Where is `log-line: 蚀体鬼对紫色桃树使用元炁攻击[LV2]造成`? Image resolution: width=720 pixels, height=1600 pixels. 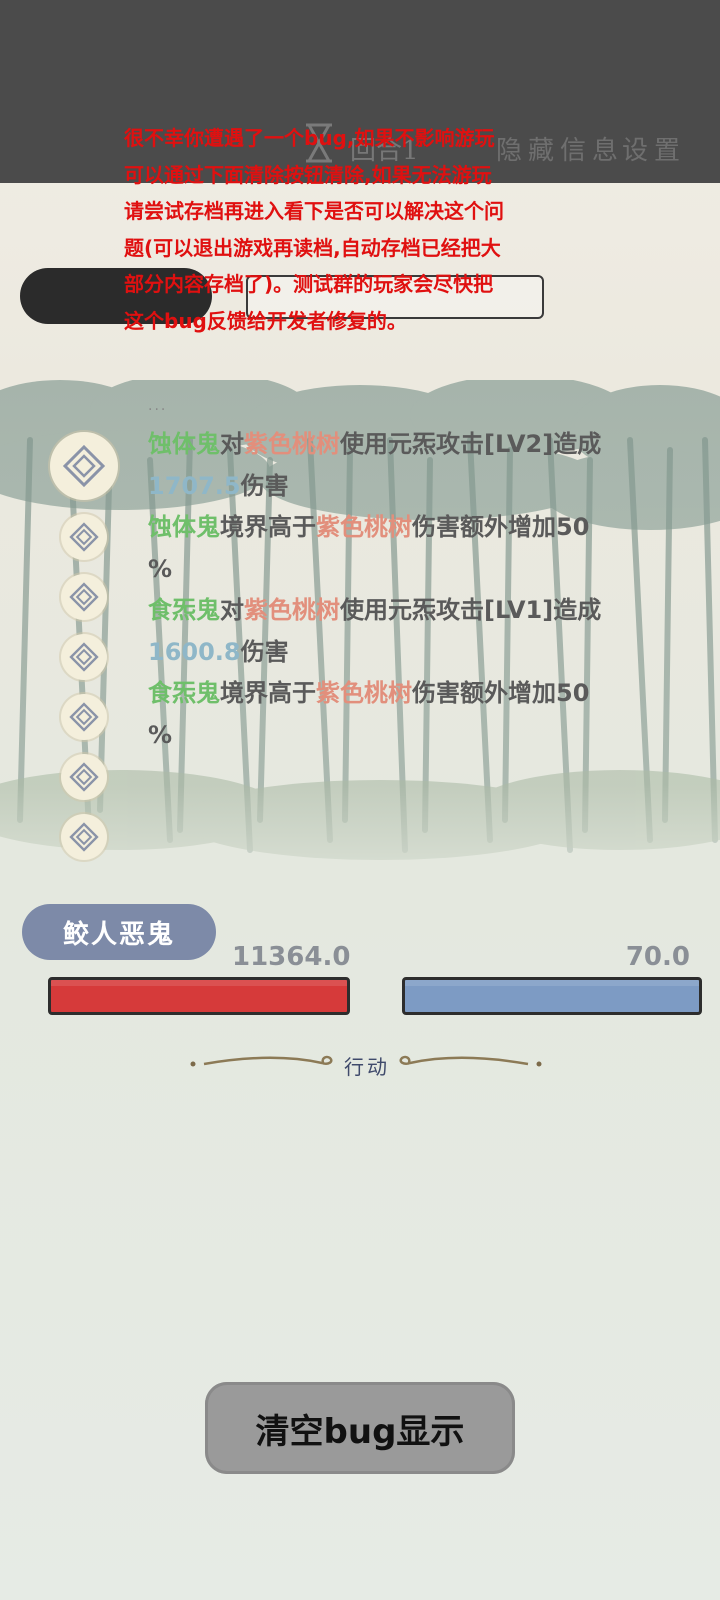 log-line: 蚀体鬼对紫色桃树使用元炁攻击[LV2]造成 is located at coordinates (408, 445).